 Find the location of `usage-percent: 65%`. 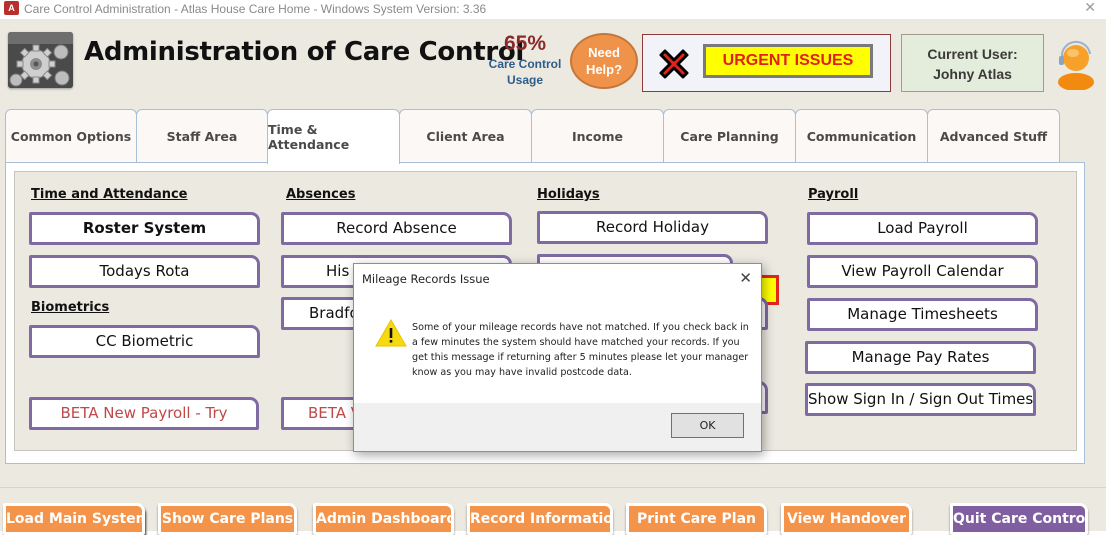

usage-percent: 65% is located at coordinates (525, 43).